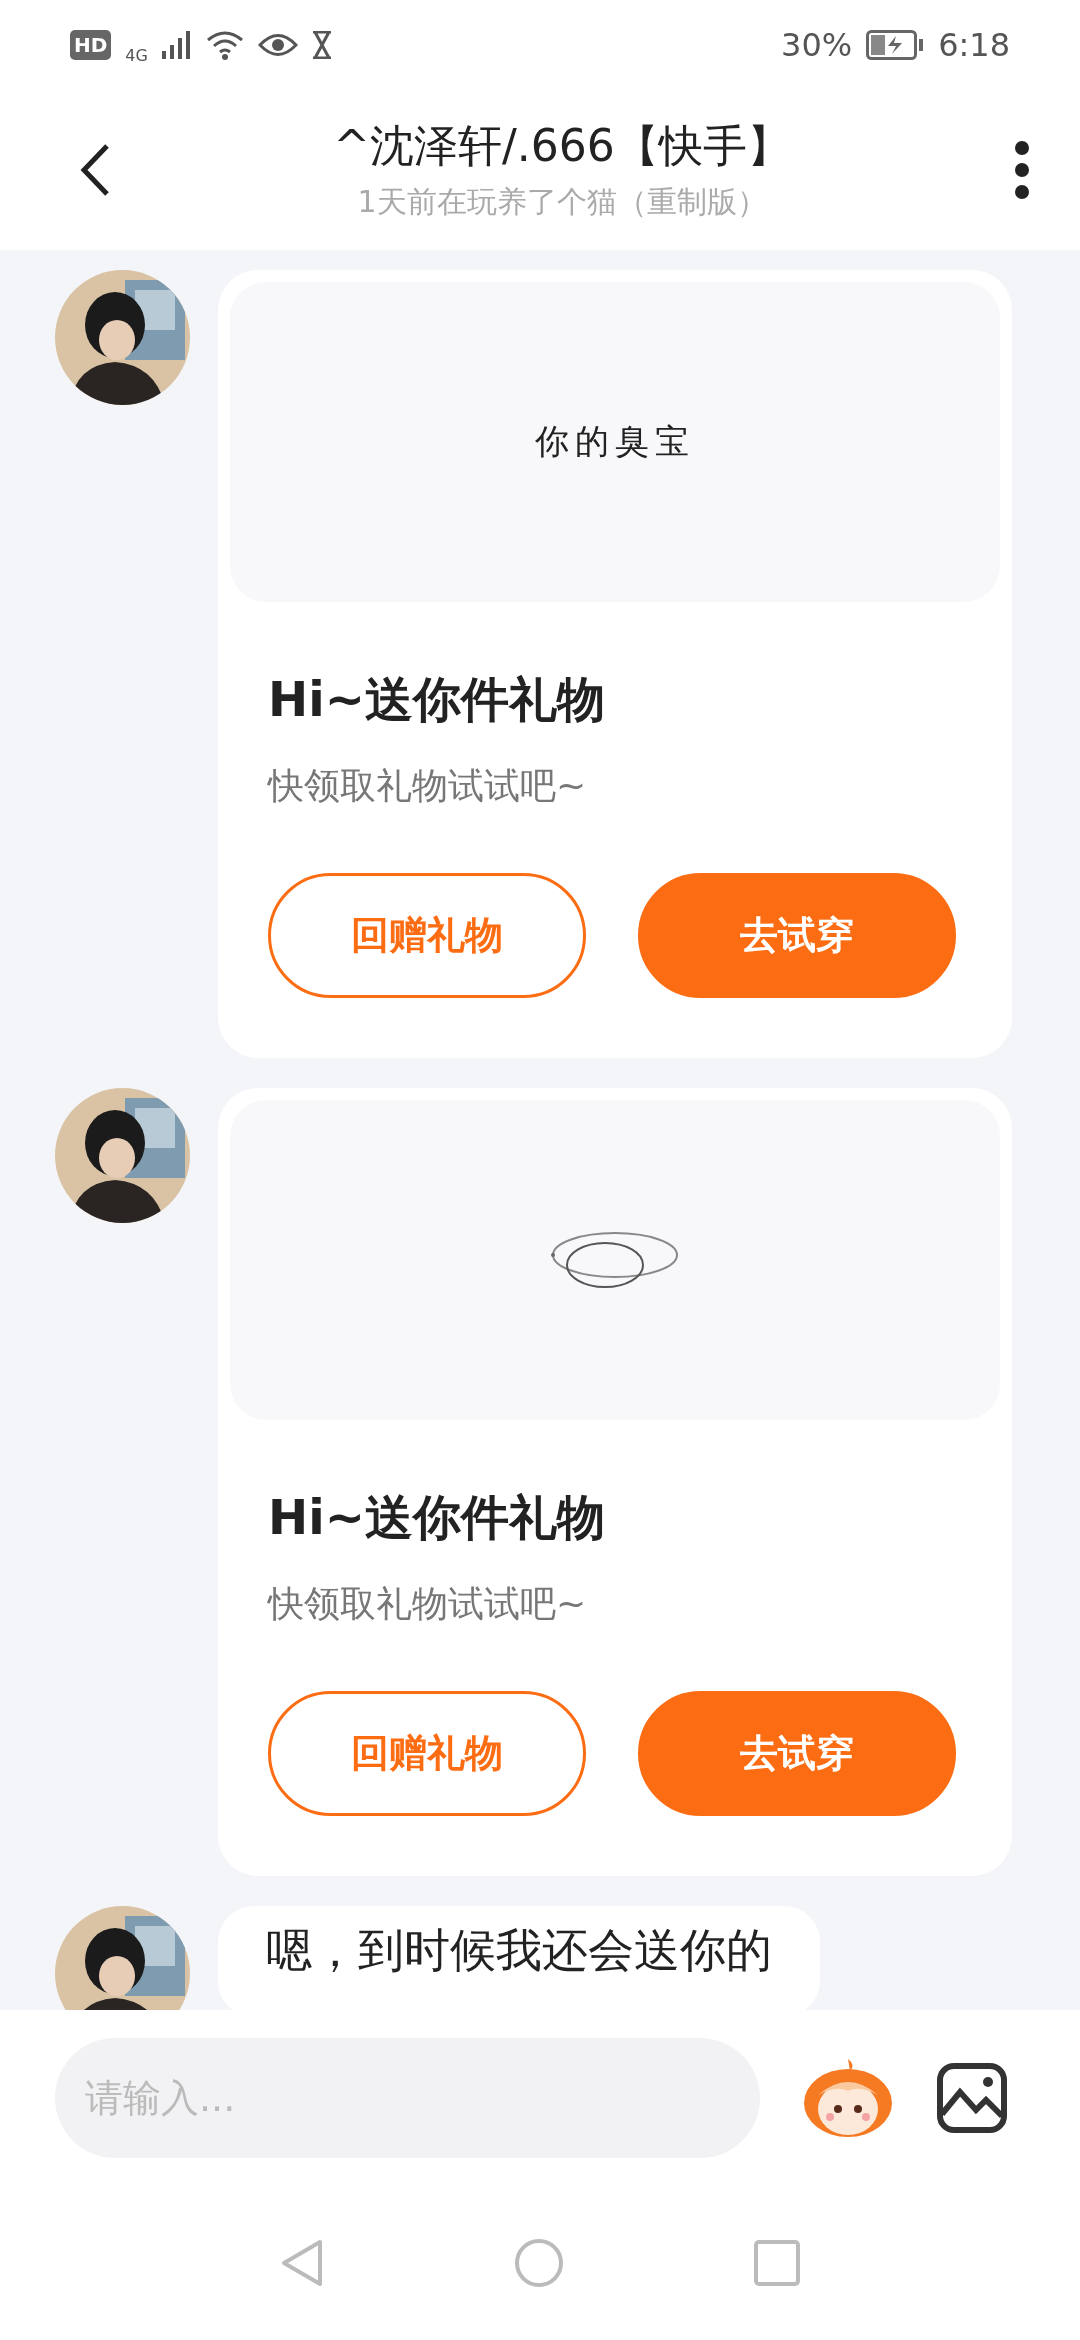  I want to click on home-nav-icon, so click(539, 2262).